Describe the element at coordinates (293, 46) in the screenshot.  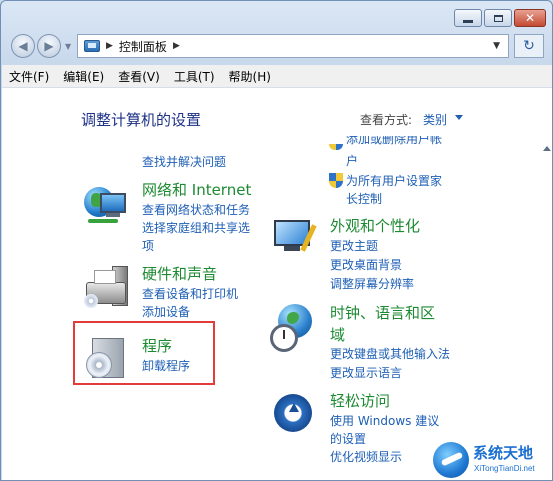
I see `address-bar: ▶ 控制面板 ▶ ▼` at that location.